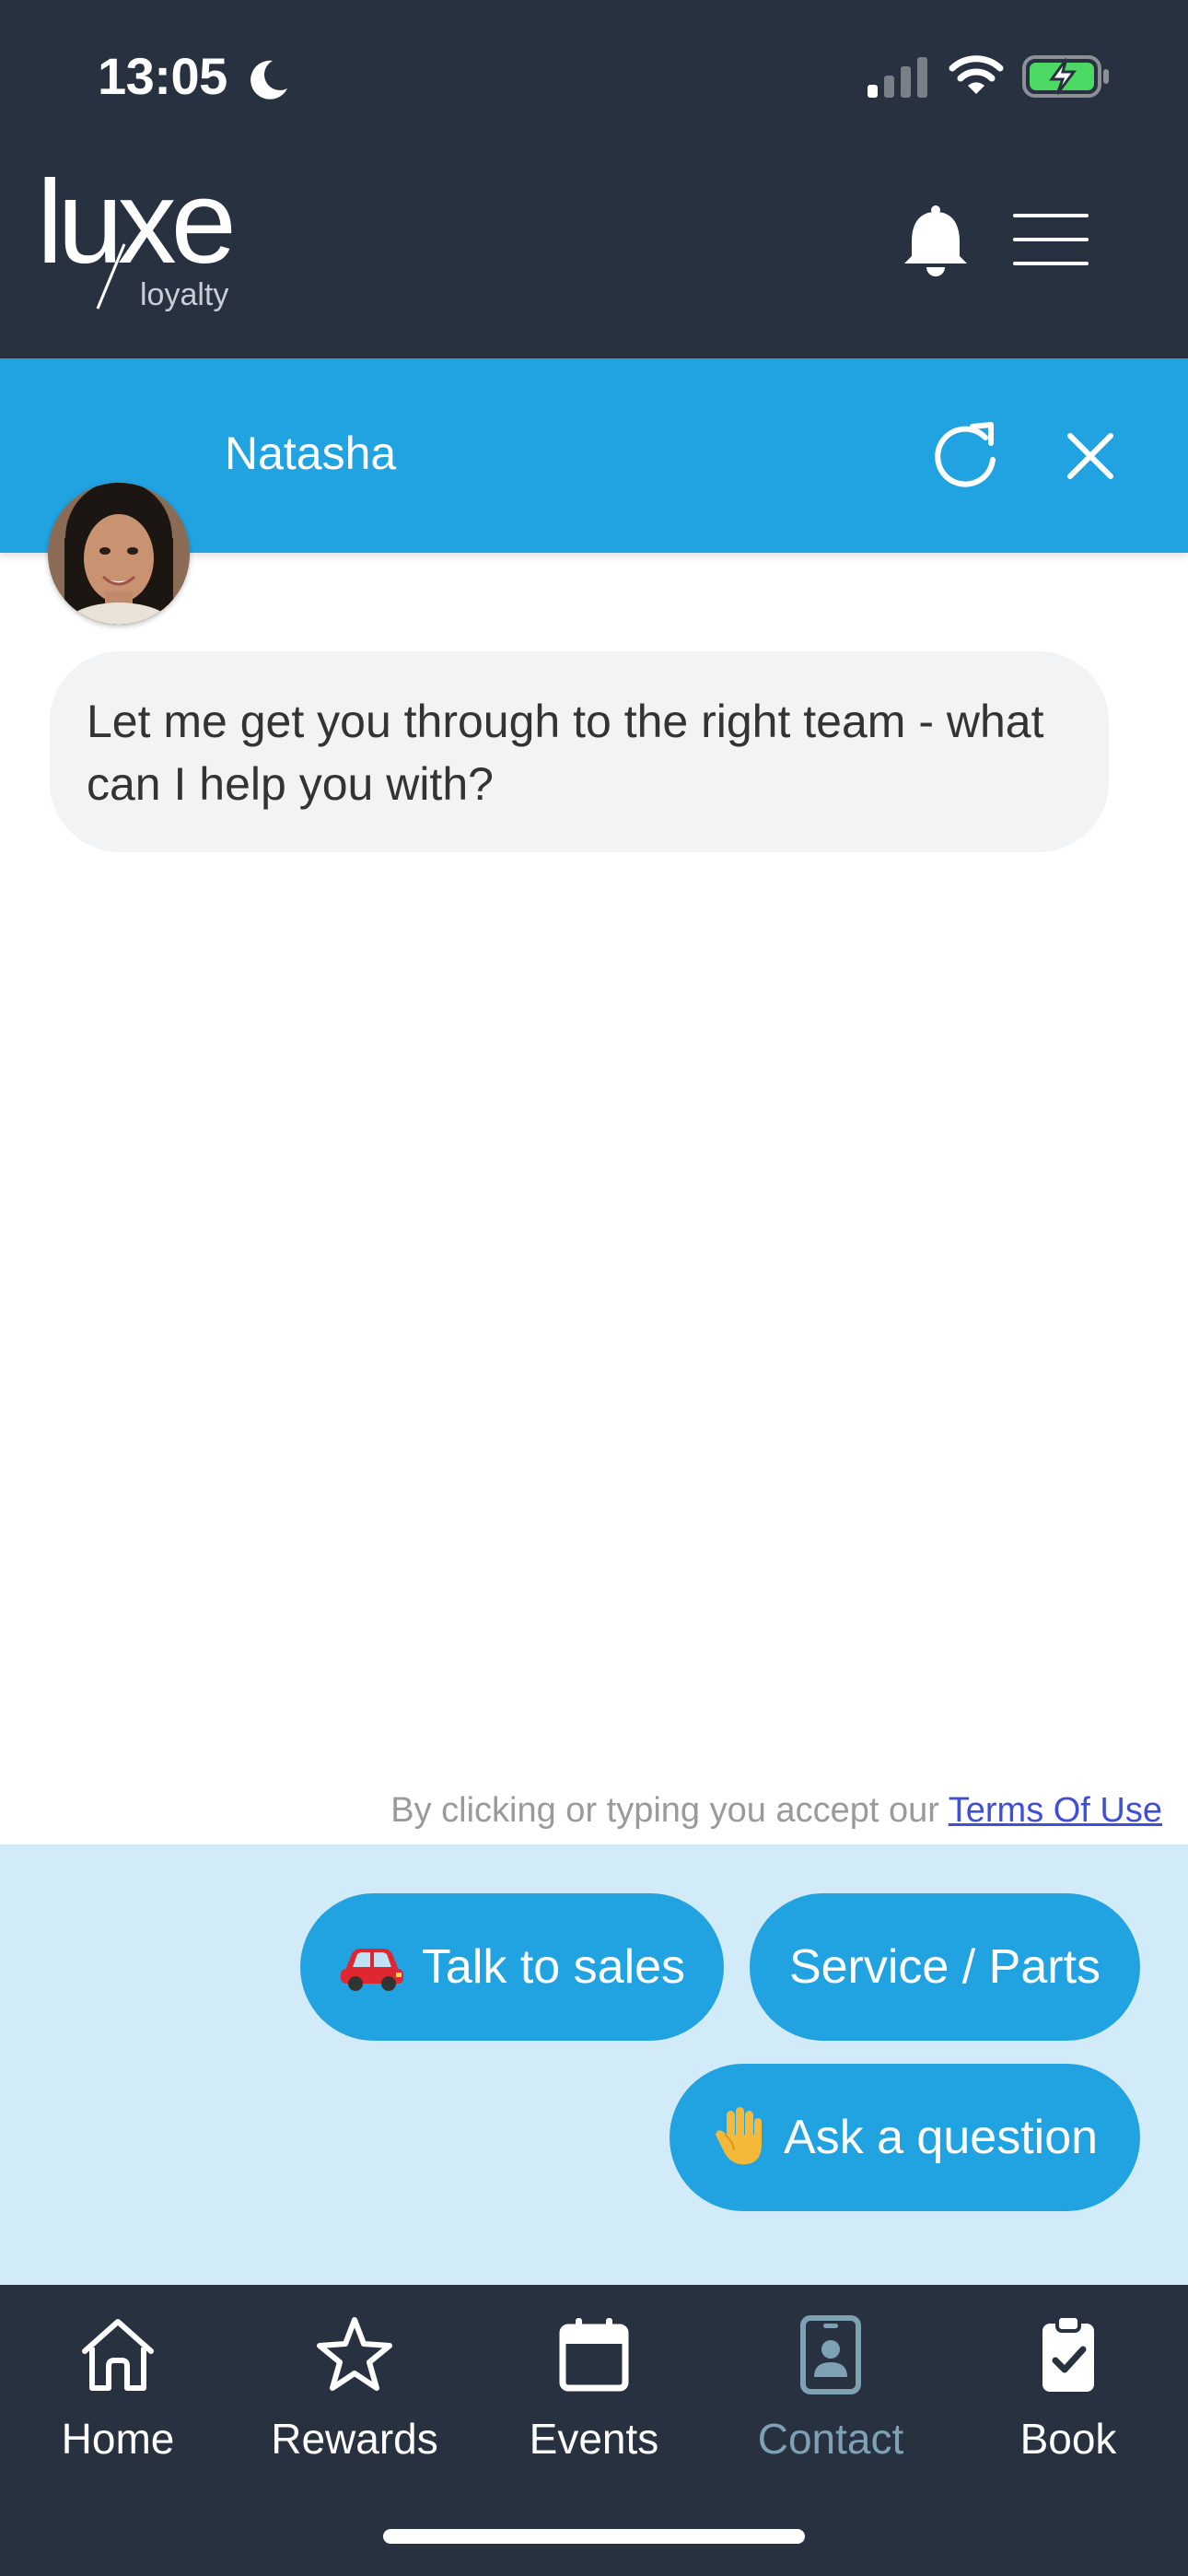 The image size is (1188, 2576). What do you see at coordinates (553, 1967) in the screenshot?
I see `talk-to-sales-label: Talk to sales` at bounding box center [553, 1967].